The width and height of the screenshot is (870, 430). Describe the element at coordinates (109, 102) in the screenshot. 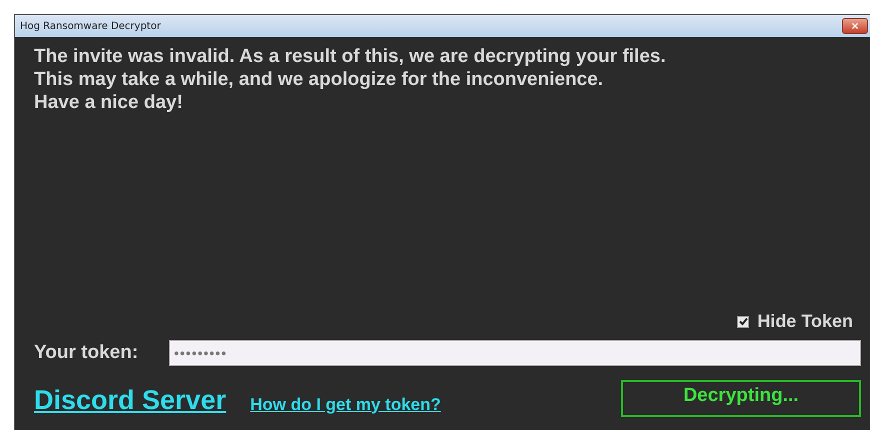

I see `message-line: Have a nice day!` at that location.